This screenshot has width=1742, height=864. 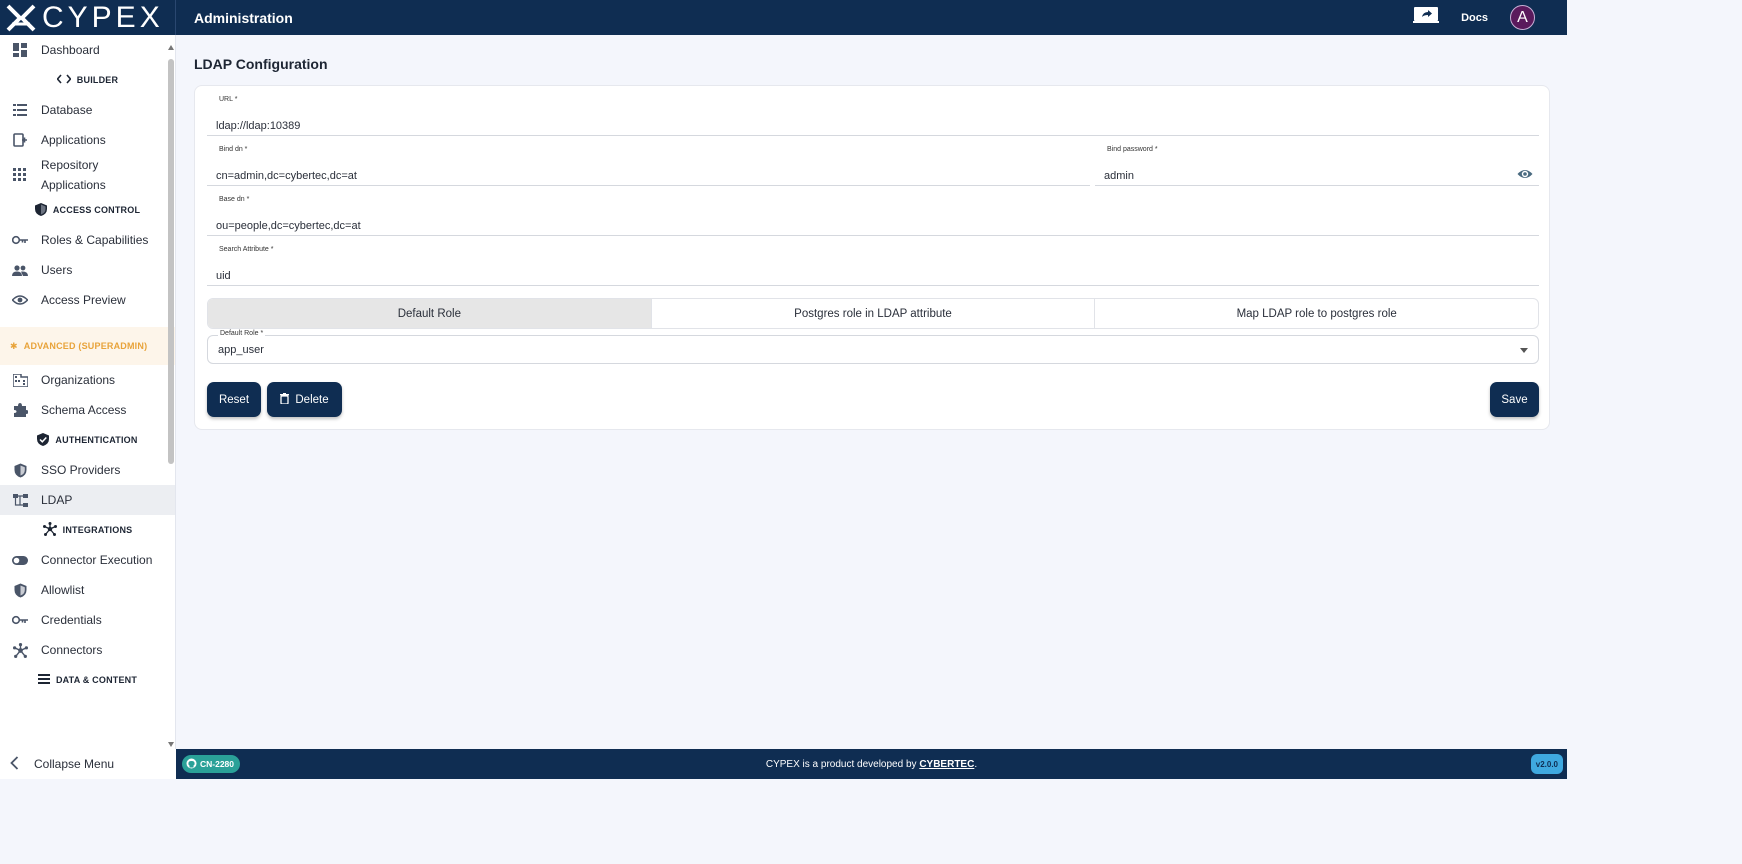 What do you see at coordinates (873, 263) in the screenshot?
I see `search-attribute-field: Search Attribute * uid` at bounding box center [873, 263].